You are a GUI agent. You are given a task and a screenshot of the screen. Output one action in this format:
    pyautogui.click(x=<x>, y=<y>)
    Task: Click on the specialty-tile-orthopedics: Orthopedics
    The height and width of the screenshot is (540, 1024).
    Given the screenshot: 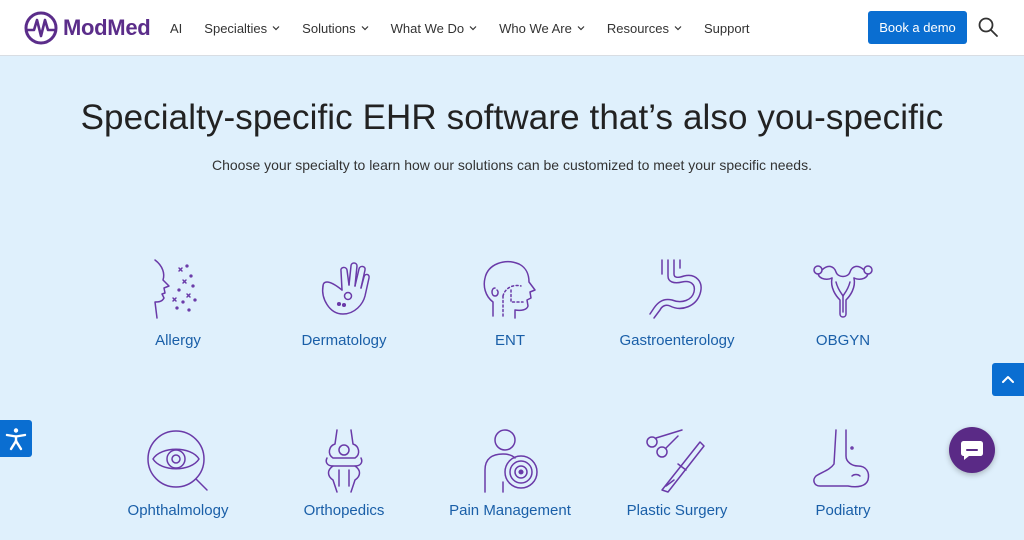 What is the action you would take?
    pyautogui.click(x=344, y=483)
    